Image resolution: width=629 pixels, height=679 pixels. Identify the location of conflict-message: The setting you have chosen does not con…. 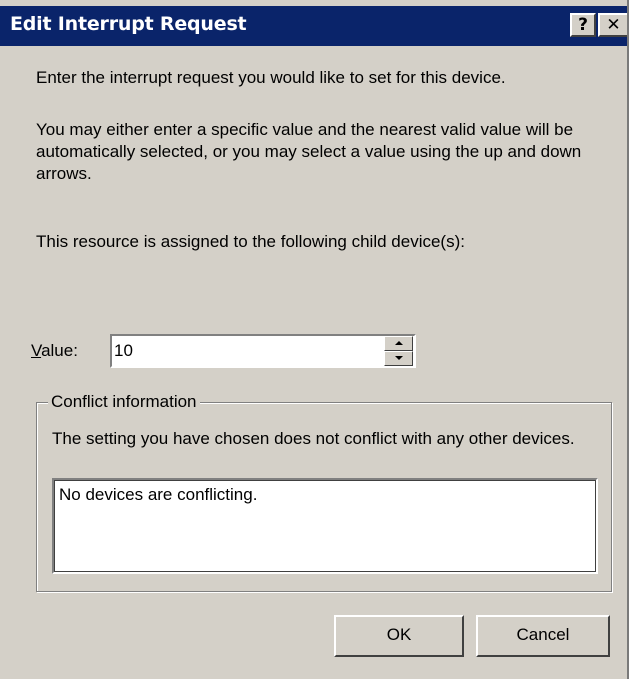
(313, 438).